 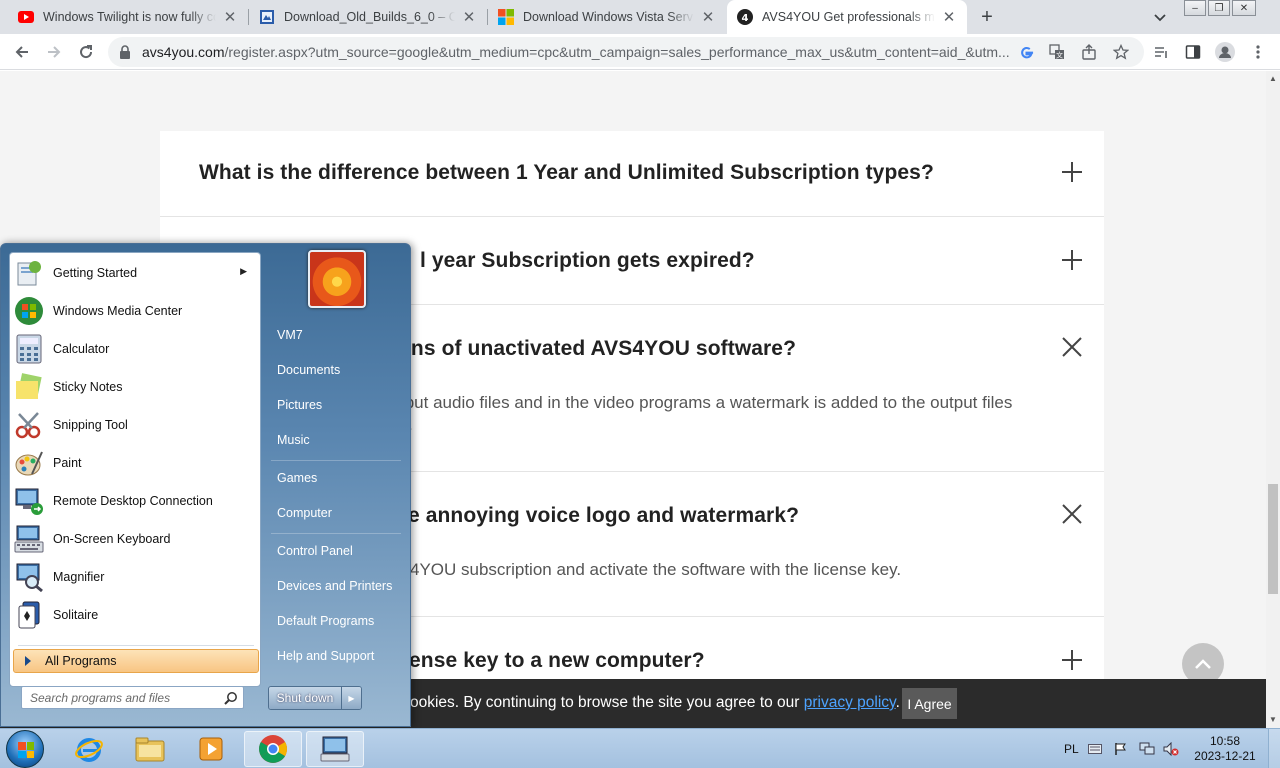 I want to click on start-link-control-panel: Control Panel, so click(x=337, y=551).